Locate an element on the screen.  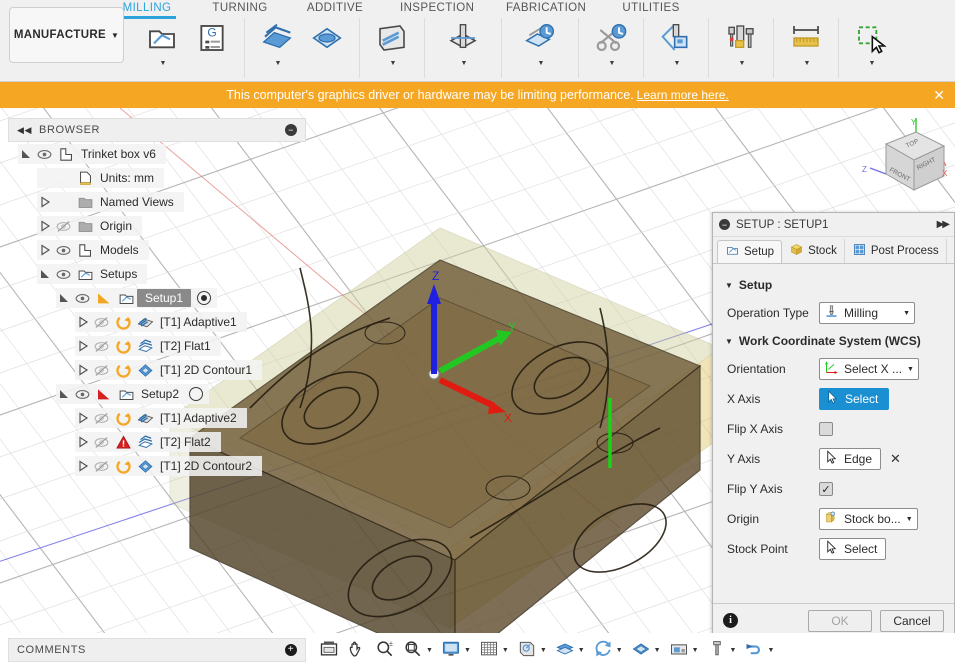
cancel-button: Cancel is located at coordinates (912, 620).